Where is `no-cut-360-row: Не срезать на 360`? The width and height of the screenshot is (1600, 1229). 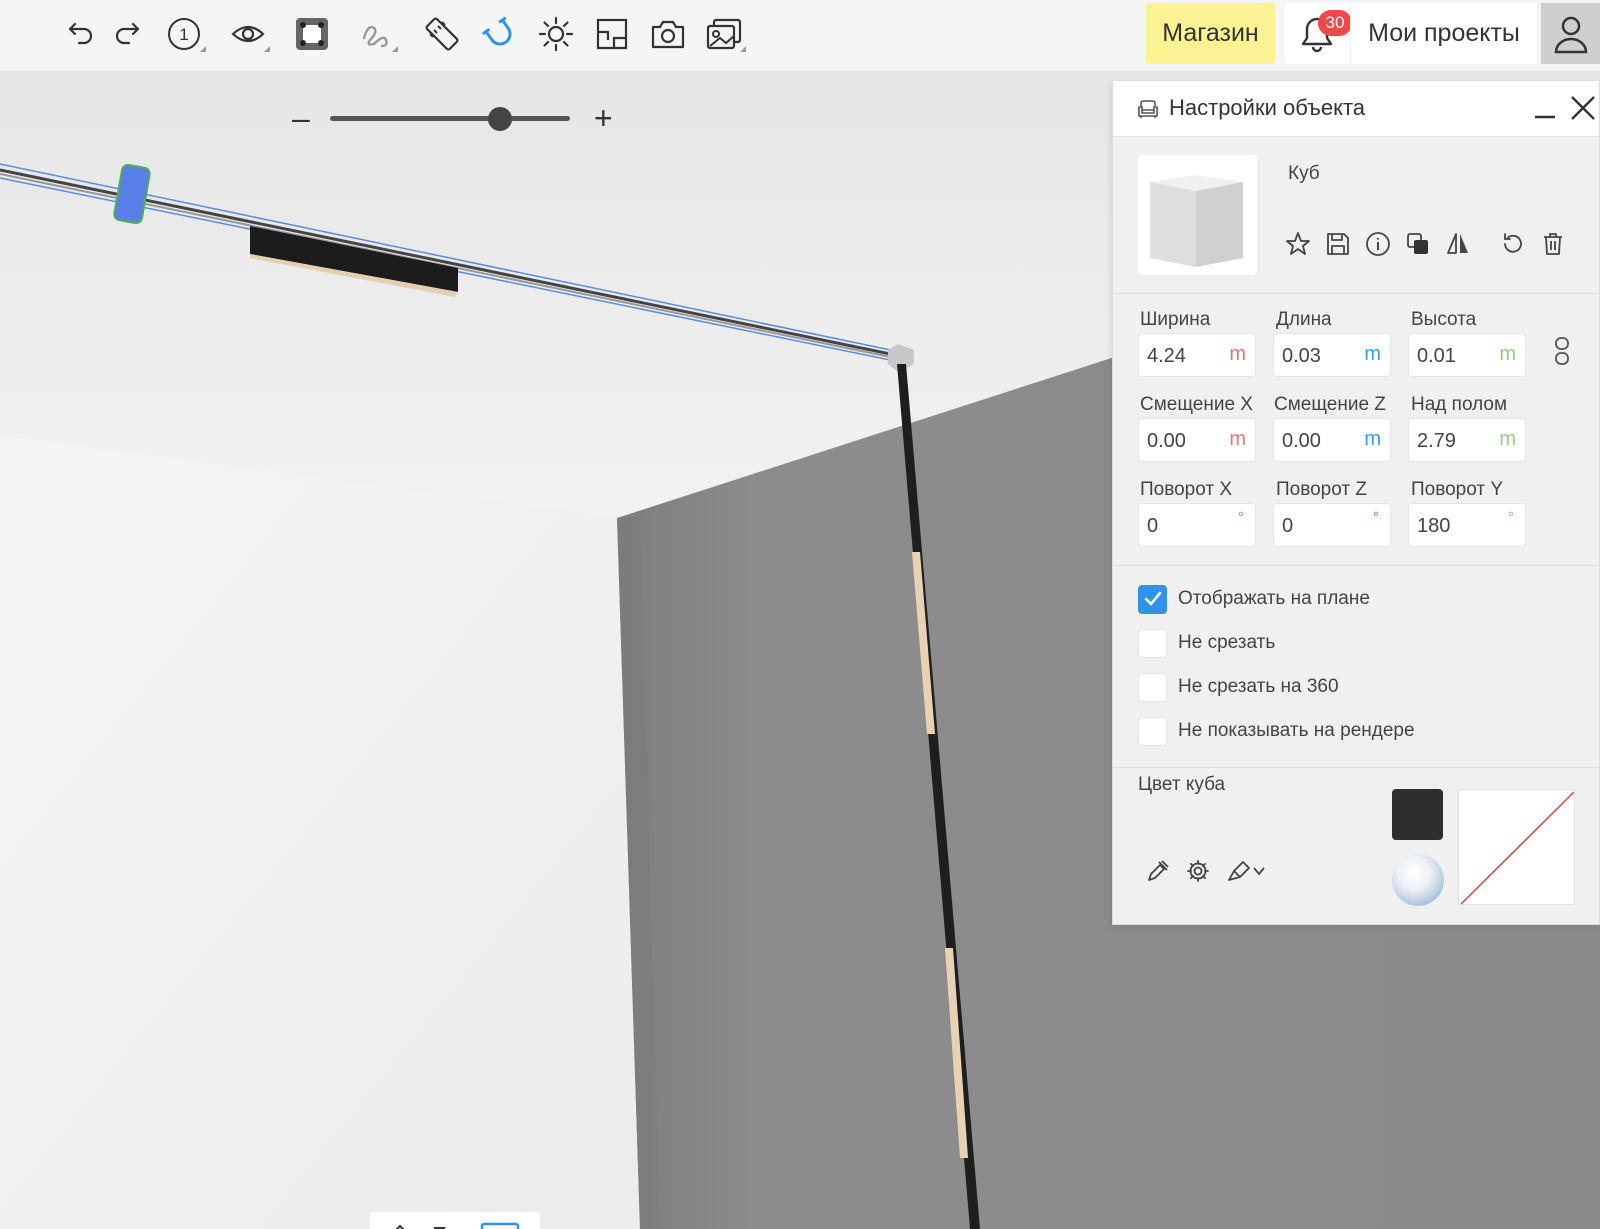 no-cut-360-row: Не срезать на 360 is located at coordinates (1238, 687).